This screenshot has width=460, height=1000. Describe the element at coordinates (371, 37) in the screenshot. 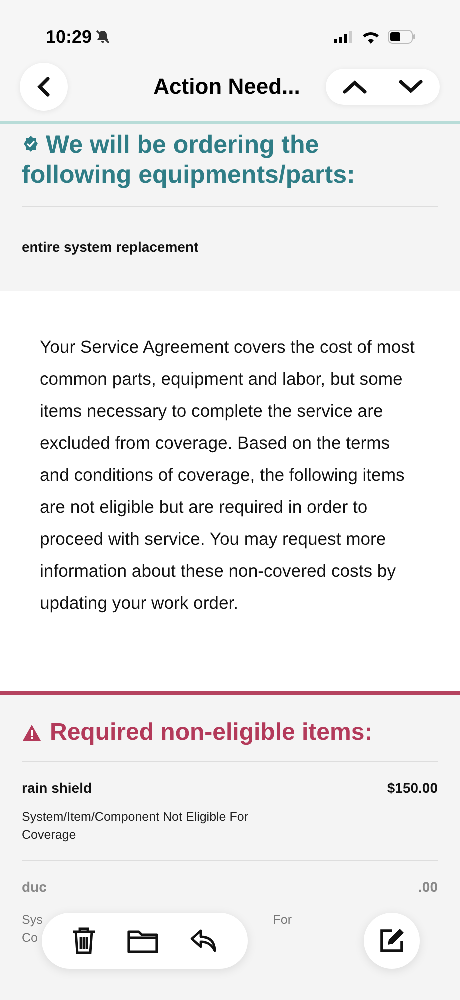

I see `wifi-icon` at that location.